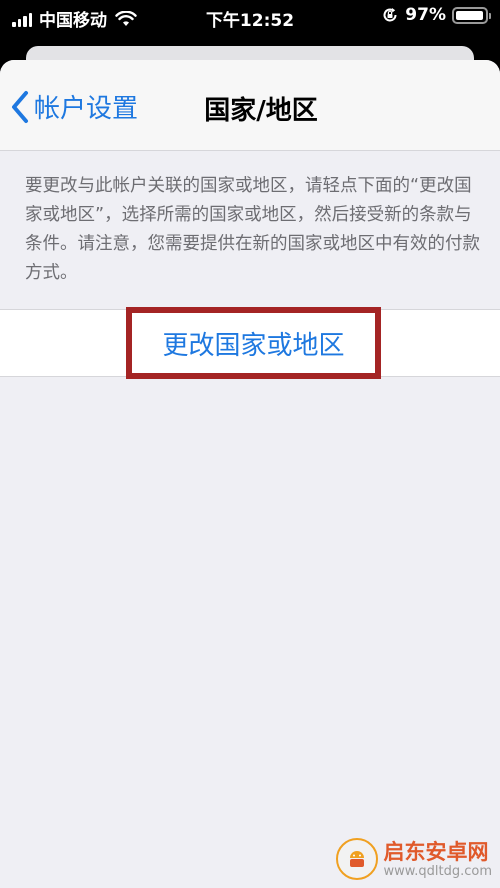 This screenshot has width=500, height=888. Describe the element at coordinates (436, 851) in the screenshot. I see `watermark-name: 启东安卓网` at that location.